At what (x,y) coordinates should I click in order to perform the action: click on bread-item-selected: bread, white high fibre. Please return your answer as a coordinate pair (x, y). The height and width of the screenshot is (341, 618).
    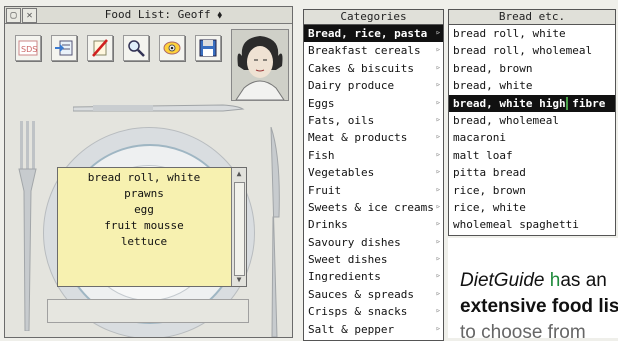
    Looking at the image, I should click on (532, 103).